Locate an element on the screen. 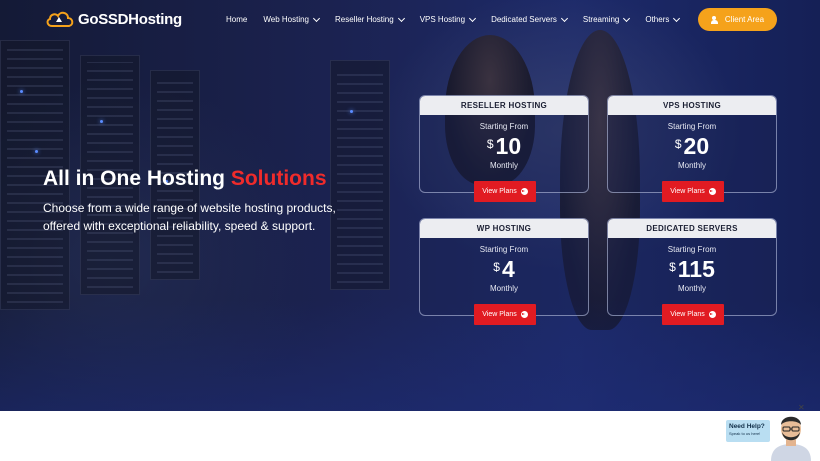  help-title: Need Help? is located at coordinates (747, 426).